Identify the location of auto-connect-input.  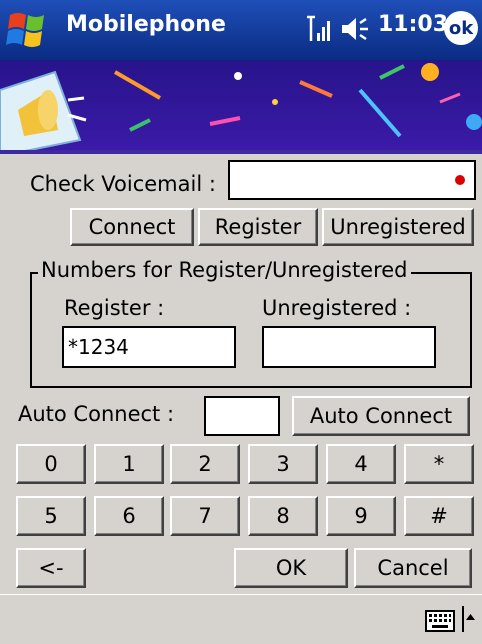
(242, 416).